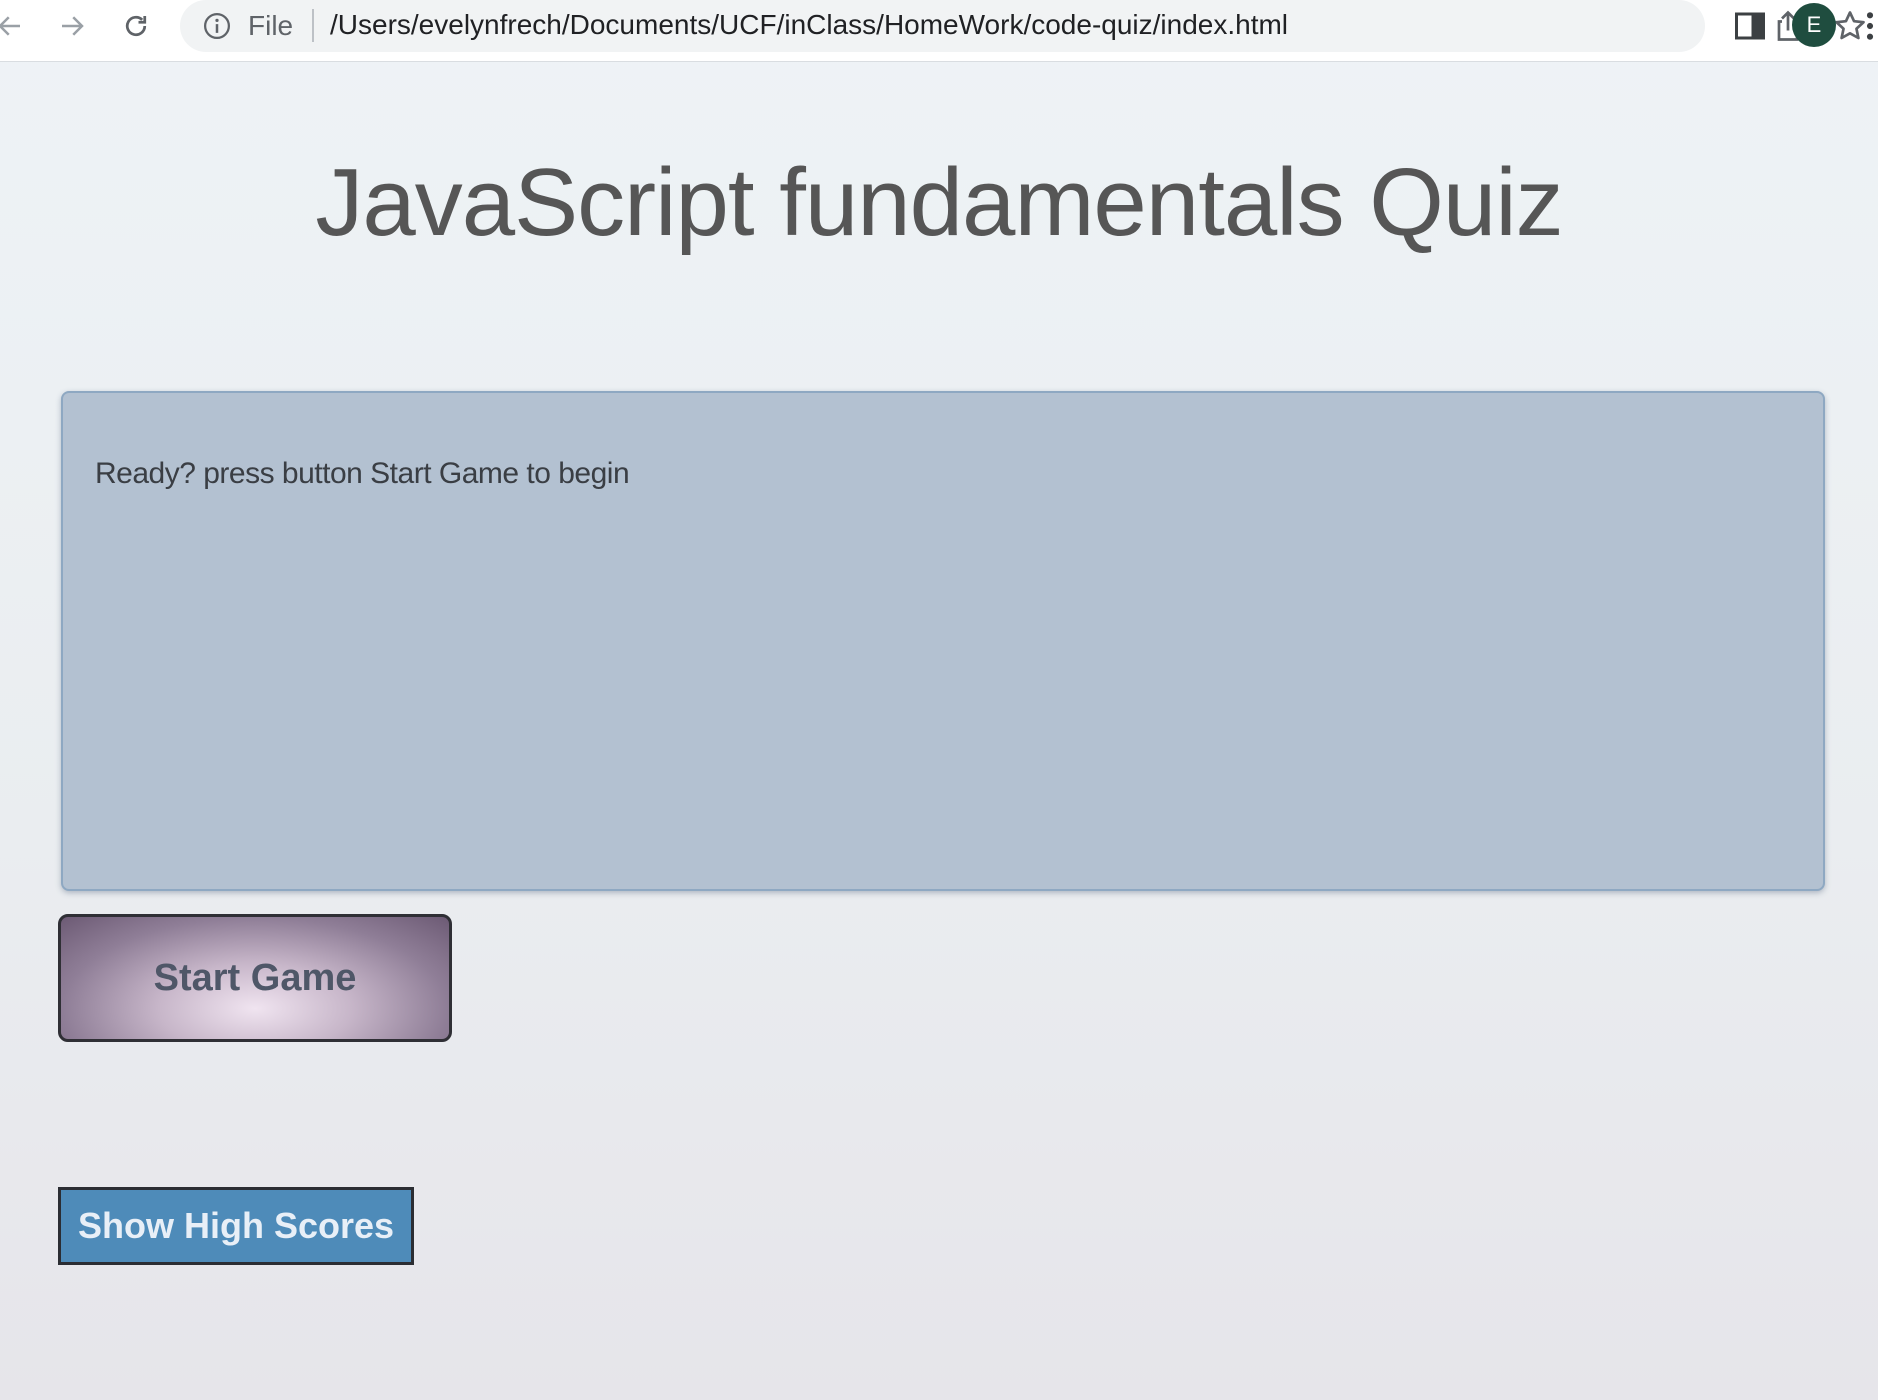 The height and width of the screenshot is (1400, 1878). I want to click on reload-icon, so click(136, 26).